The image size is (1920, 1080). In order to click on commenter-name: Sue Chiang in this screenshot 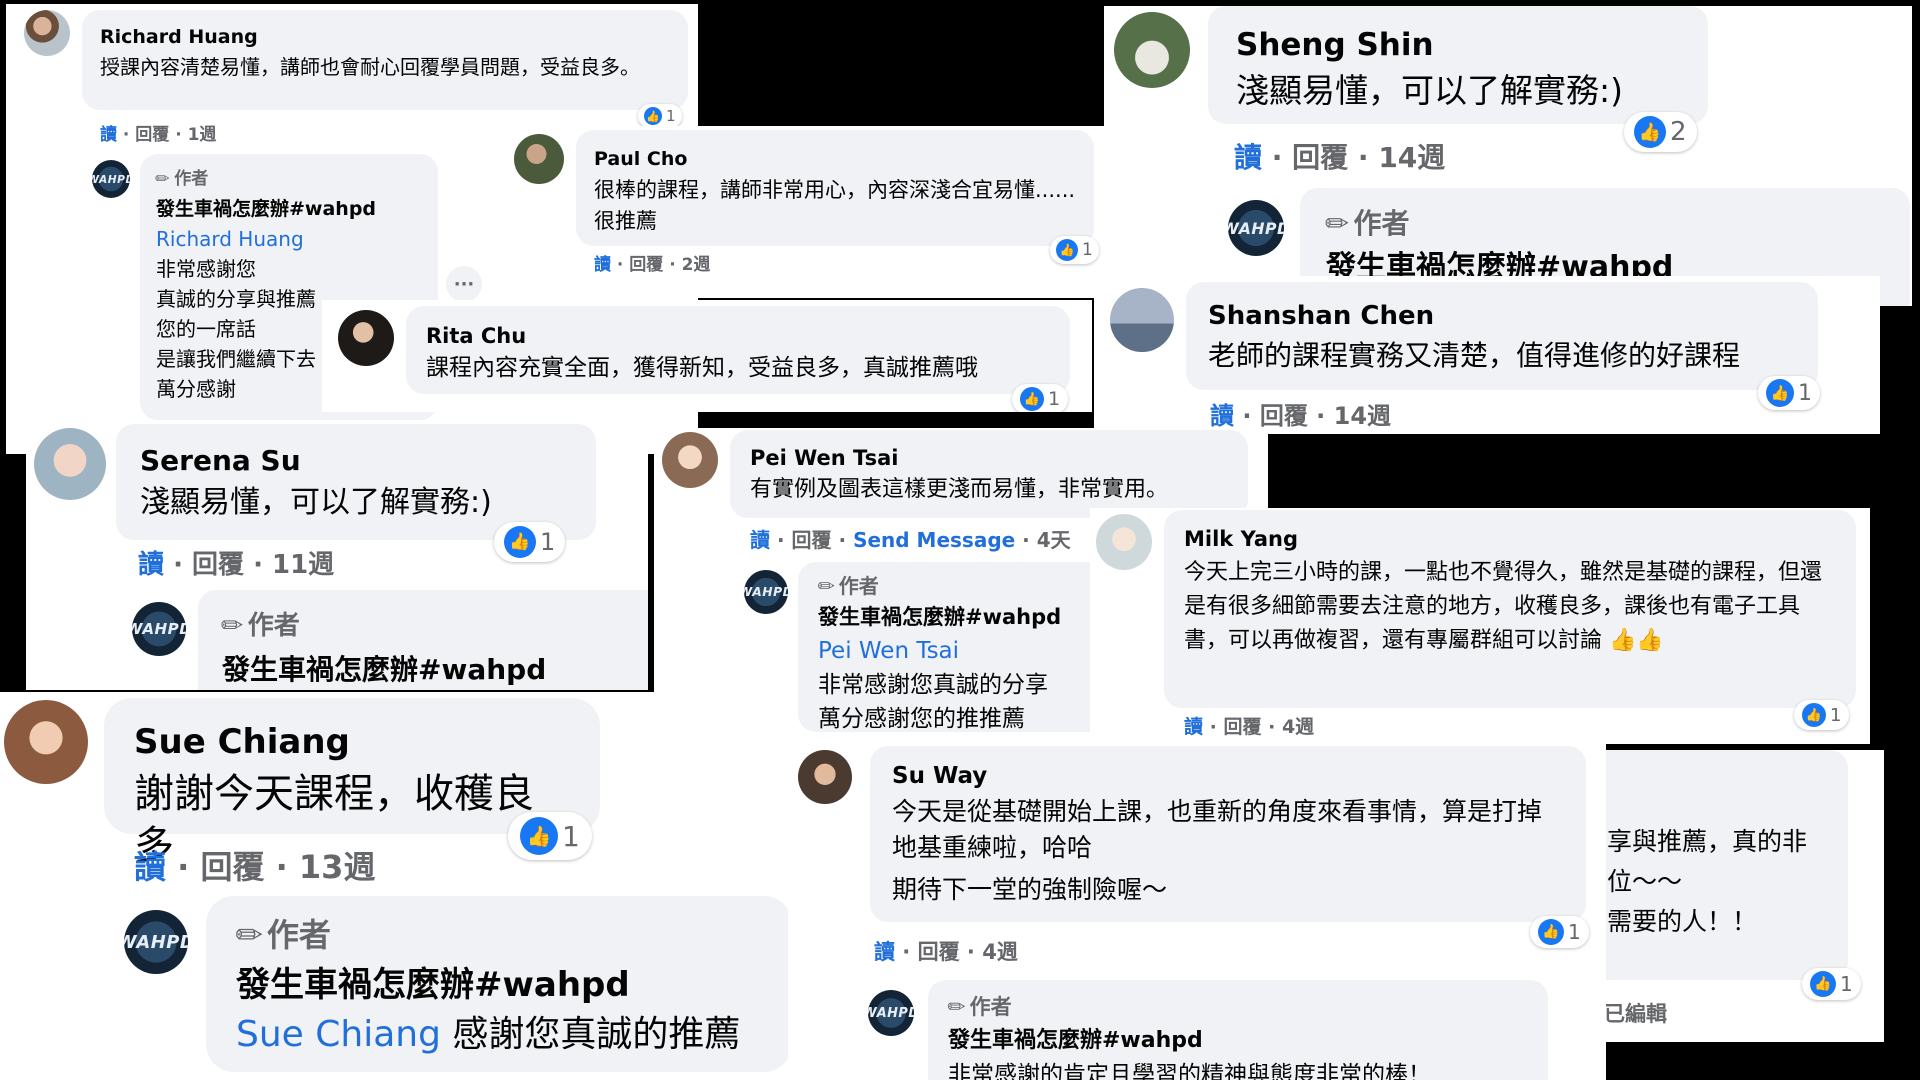, I will do `click(352, 742)`.